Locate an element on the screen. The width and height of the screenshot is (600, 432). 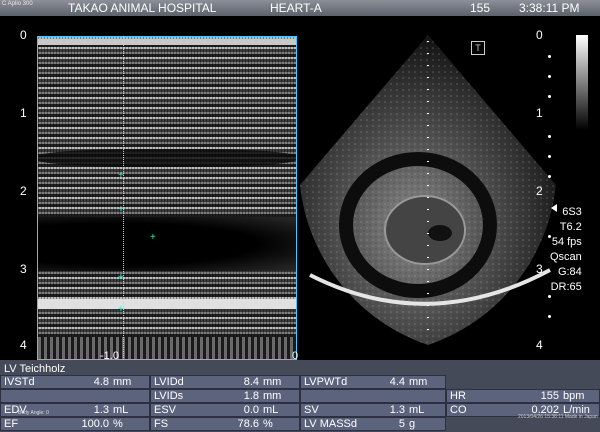
scanner-model: C Aplio 300 is located at coordinates (17, 4).